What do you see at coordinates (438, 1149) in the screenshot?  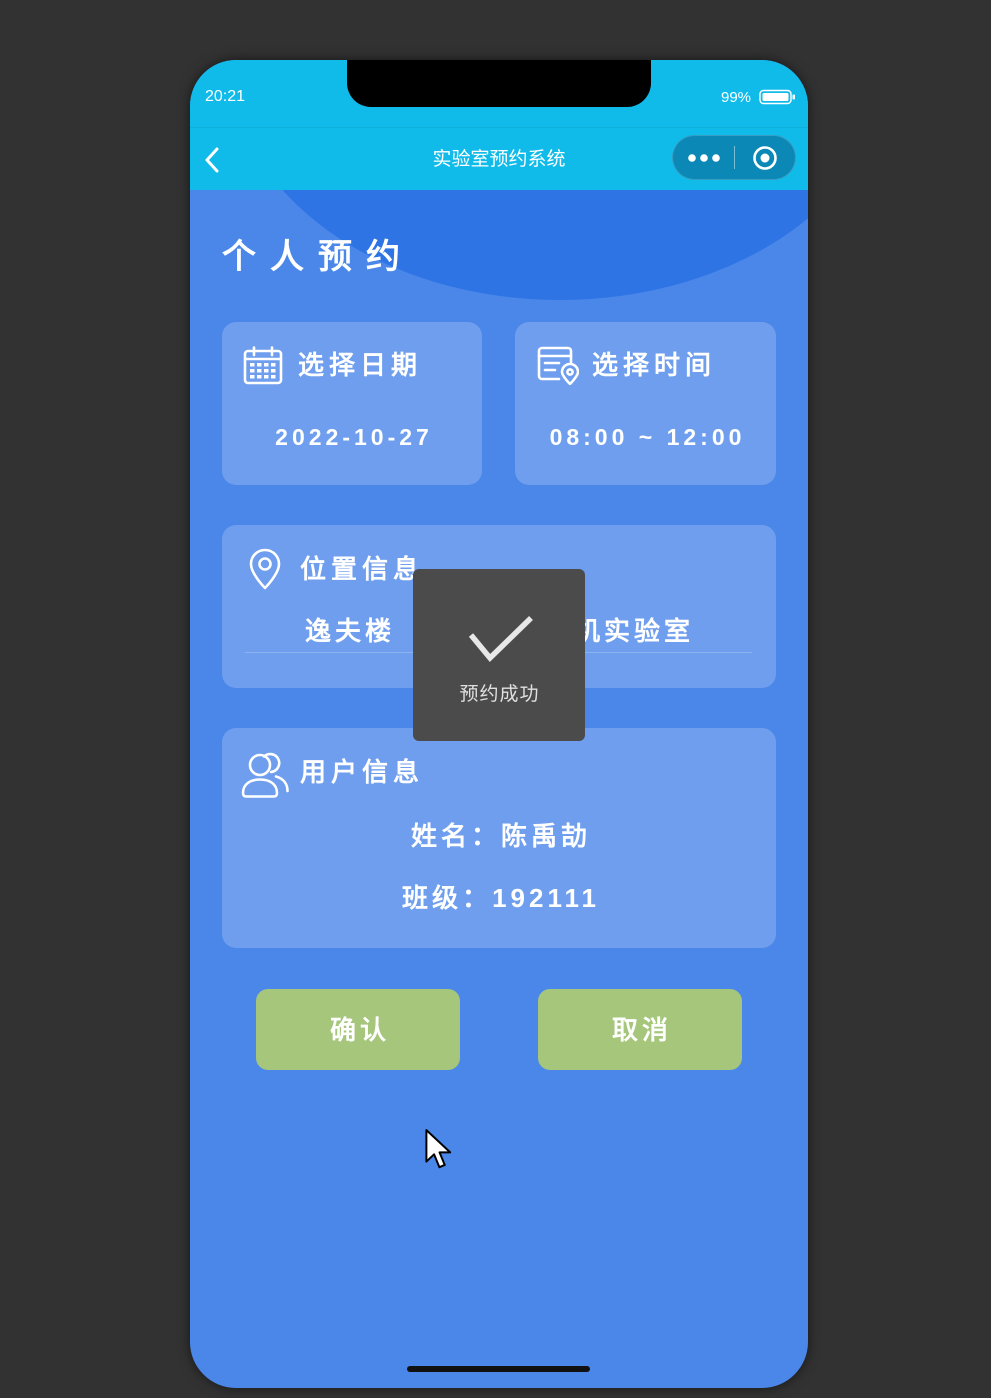 I see `mouse-pointer-icon` at bounding box center [438, 1149].